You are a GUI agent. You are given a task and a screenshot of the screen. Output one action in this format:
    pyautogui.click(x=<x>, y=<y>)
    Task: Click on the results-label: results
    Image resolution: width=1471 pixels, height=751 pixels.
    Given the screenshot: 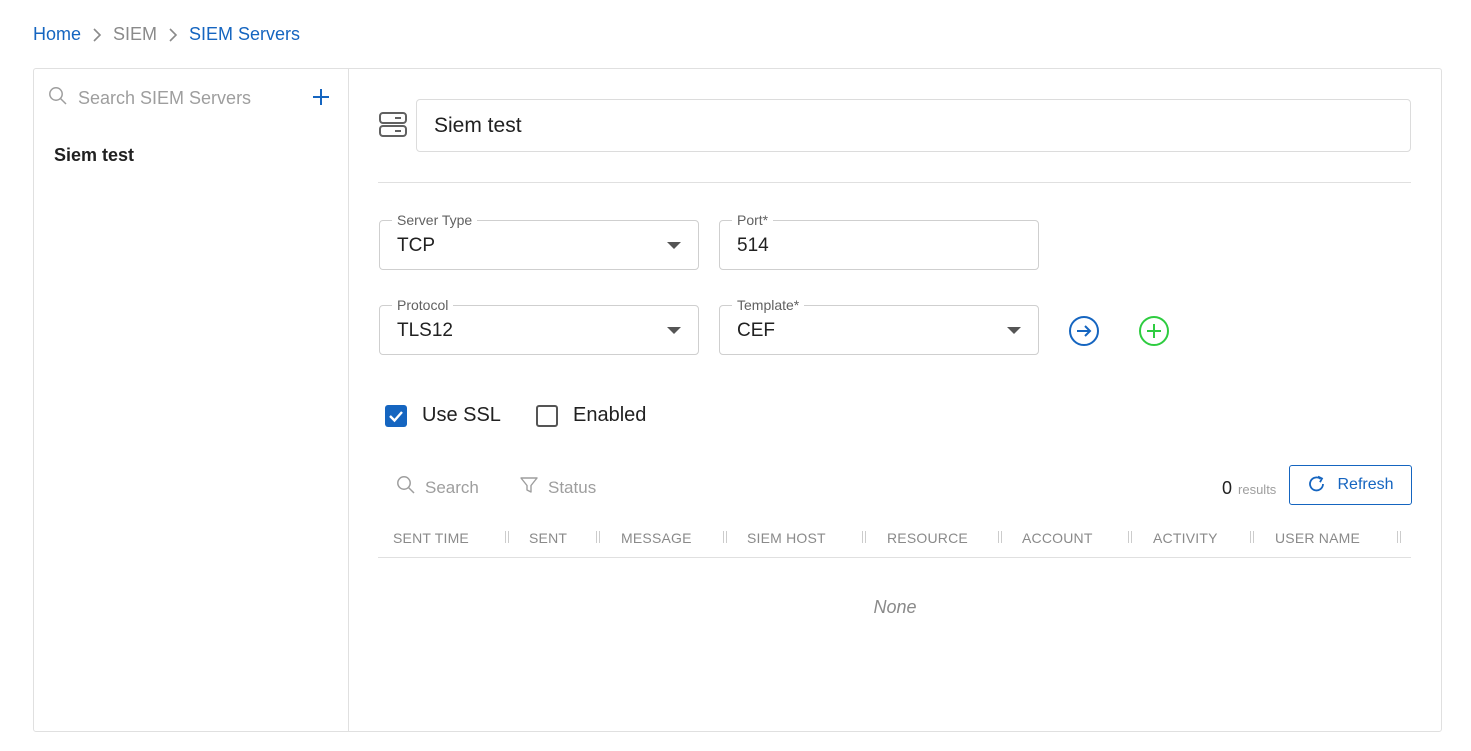 What is the action you would take?
    pyautogui.click(x=1257, y=489)
    